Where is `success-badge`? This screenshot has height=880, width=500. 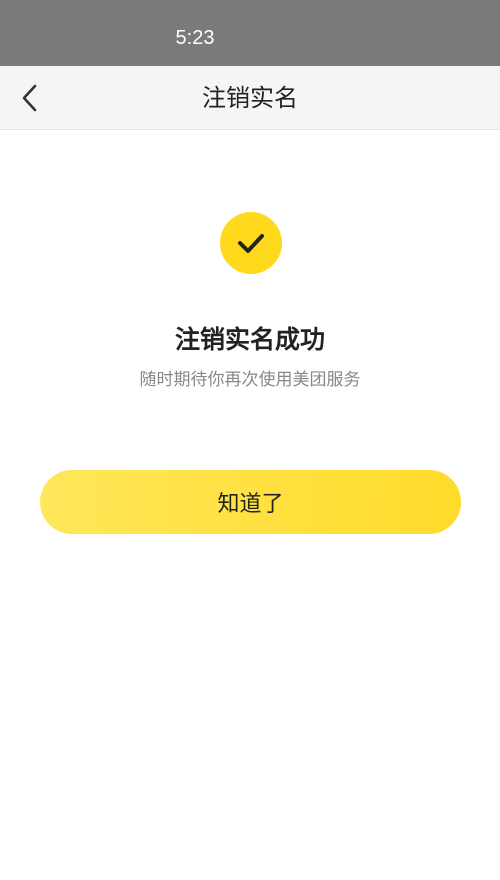 success-badge is located at coordinates (251, 243).